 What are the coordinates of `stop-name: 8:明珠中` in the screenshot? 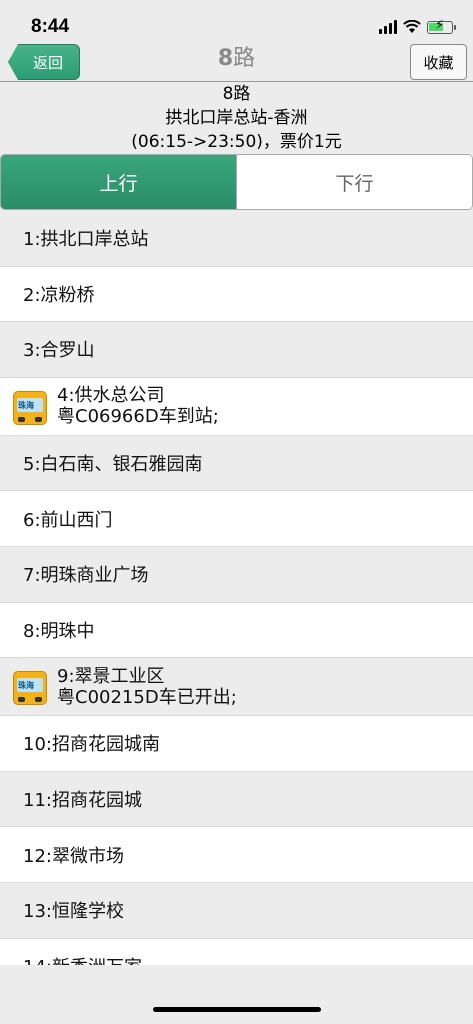 It's located at (59, 631).